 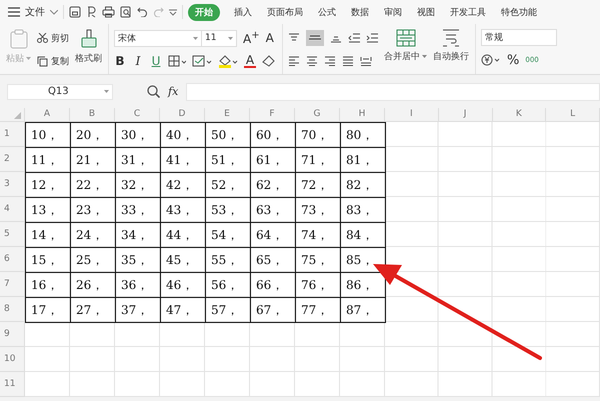 What do you see at coordinates (219, 38) in the screenshot?
I see `font-size-field: 11` at bounding box center [219, 38].